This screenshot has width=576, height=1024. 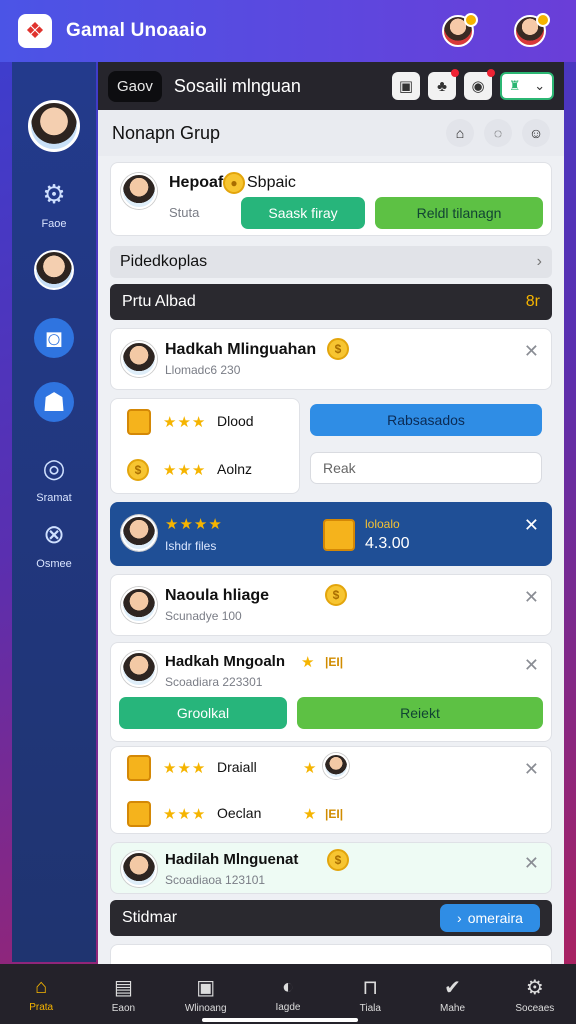 What do you see at coordinates (459, 213) in the screenshot?
I see `manage-button: Reldl tilanagn` at bounding box center [459, 213].